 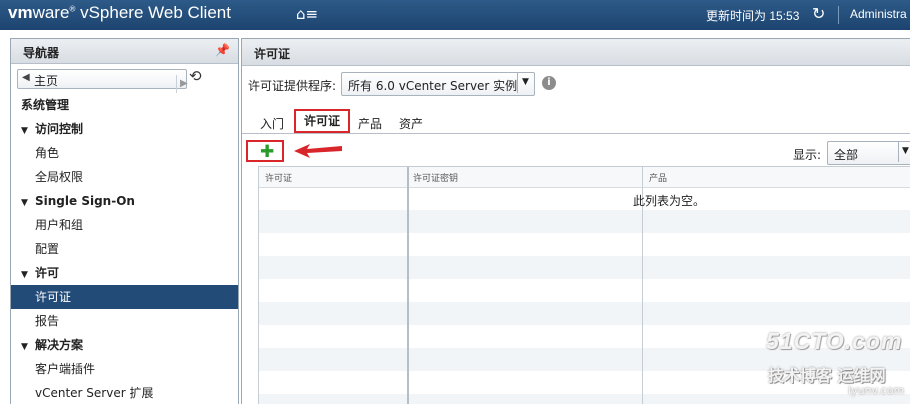 What do you see at coordinates (124, 321) in the screenshot?
I see `sidebar-item: 报告` at bounding box center [124, 321].